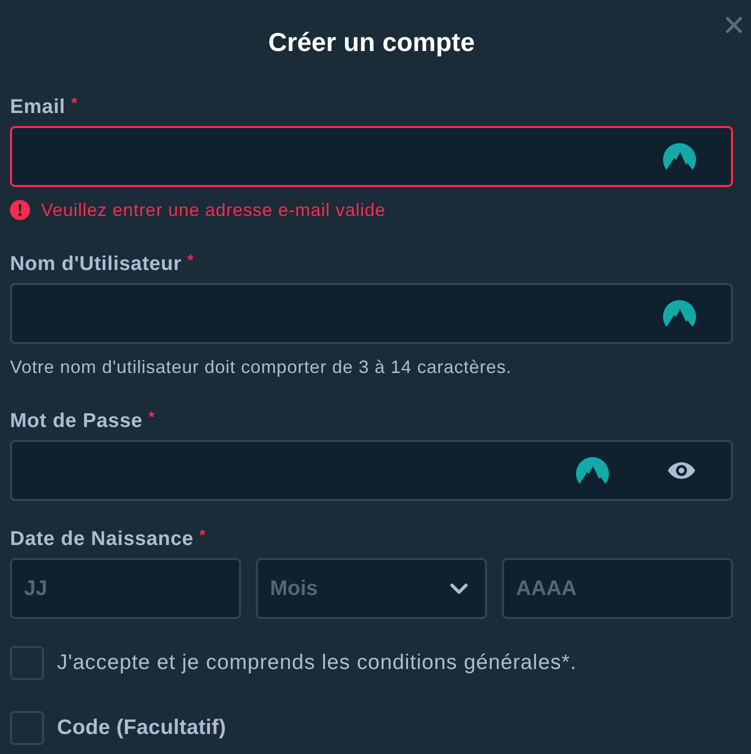  I want to click on close-icon, so click(734, 25).